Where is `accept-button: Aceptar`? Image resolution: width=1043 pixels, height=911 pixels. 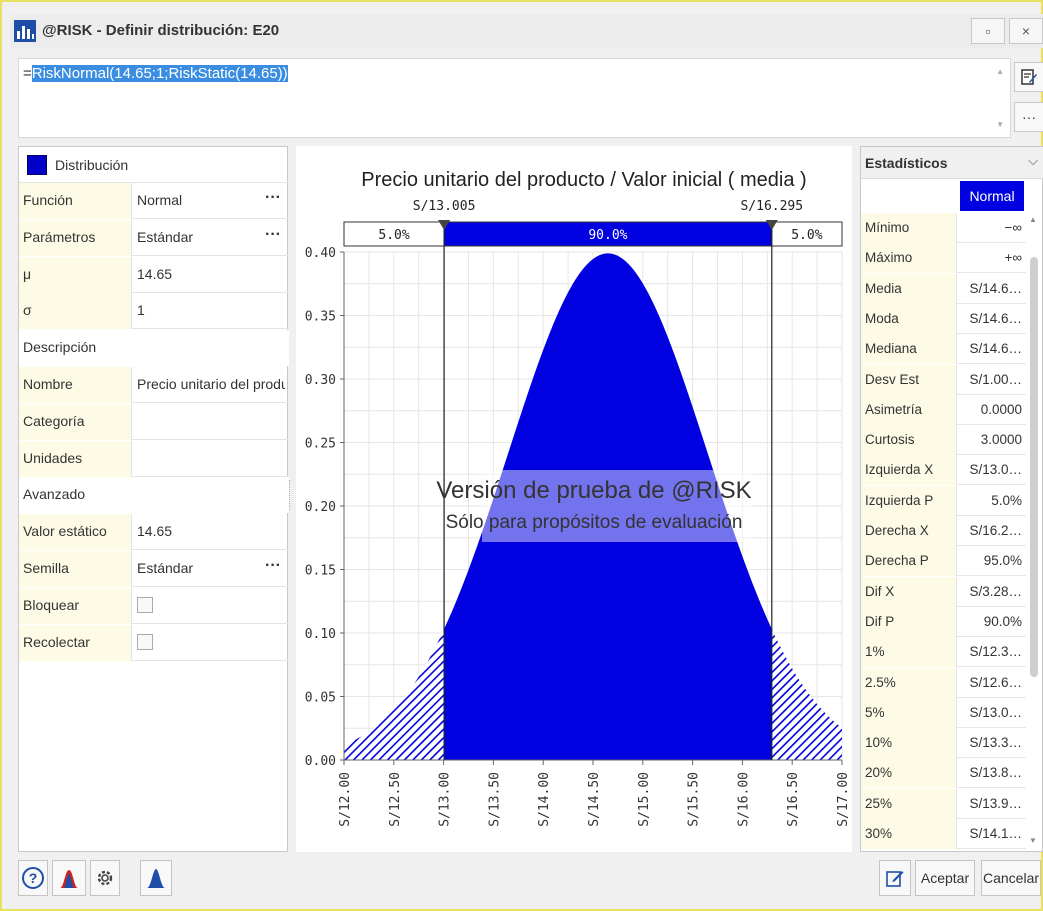 accept-button: Aceptar is located at coordinates (945, 878).